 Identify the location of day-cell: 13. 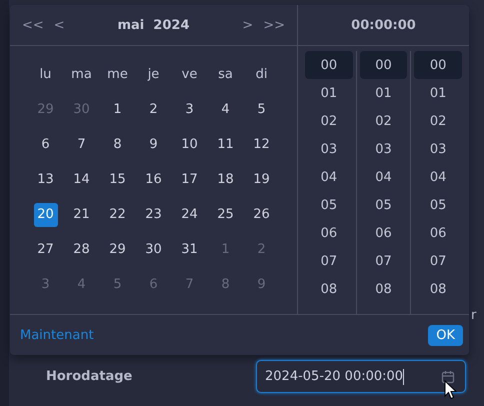
(46, 180).